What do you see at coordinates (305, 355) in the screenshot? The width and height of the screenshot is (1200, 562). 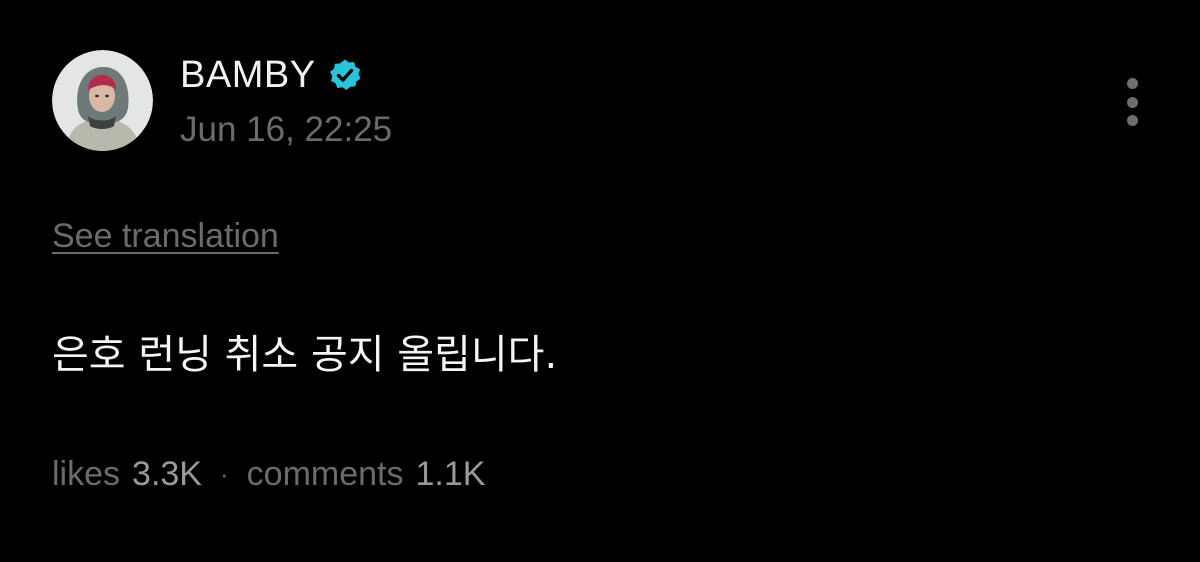 I see `post-body-text: 은호 런닝 취소 공지 올립니다.` at bounding box center [305, 355].